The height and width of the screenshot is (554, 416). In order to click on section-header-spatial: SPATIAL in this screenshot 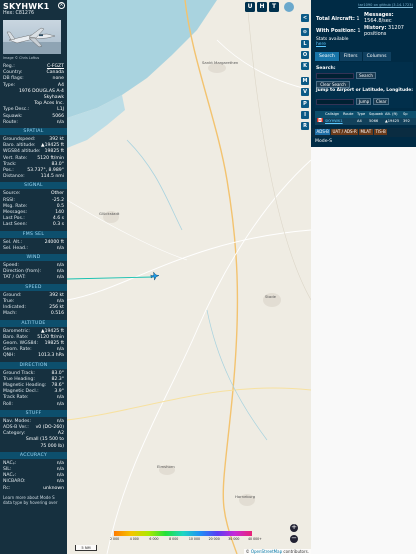, I will do `click(33, 132)`.